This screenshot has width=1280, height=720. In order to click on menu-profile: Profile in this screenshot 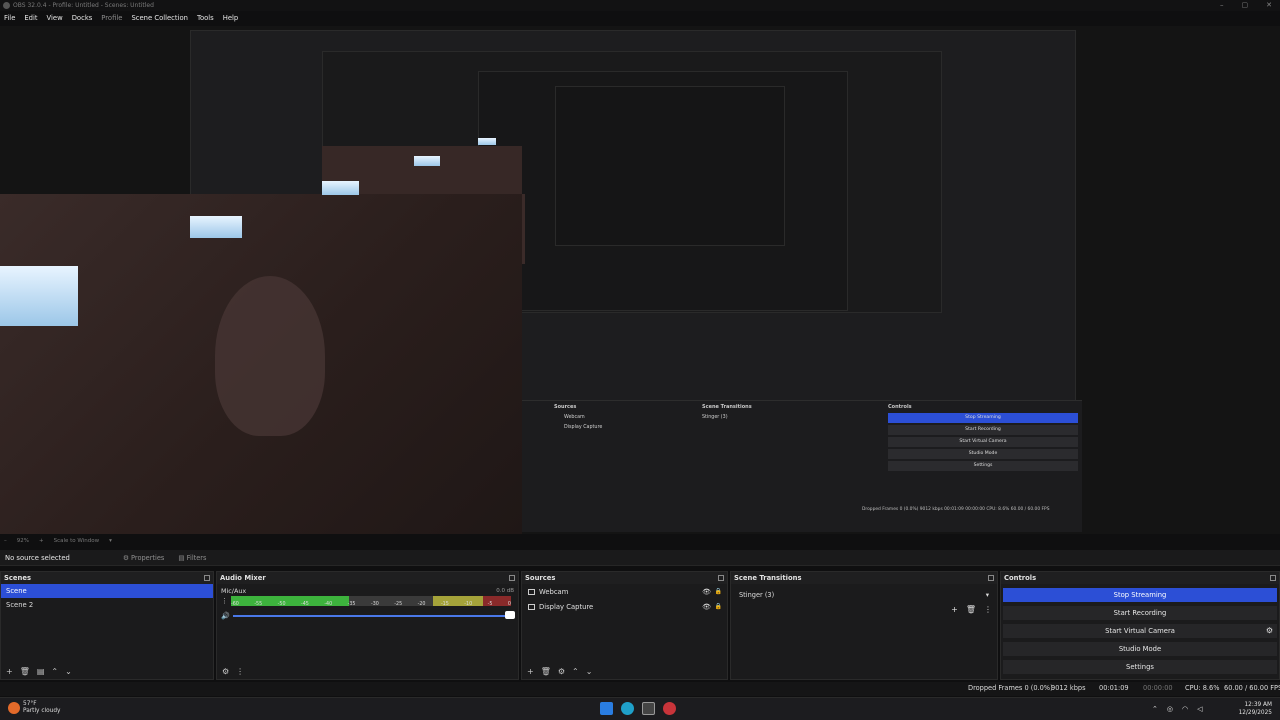, I will do `click(111, 18)`.